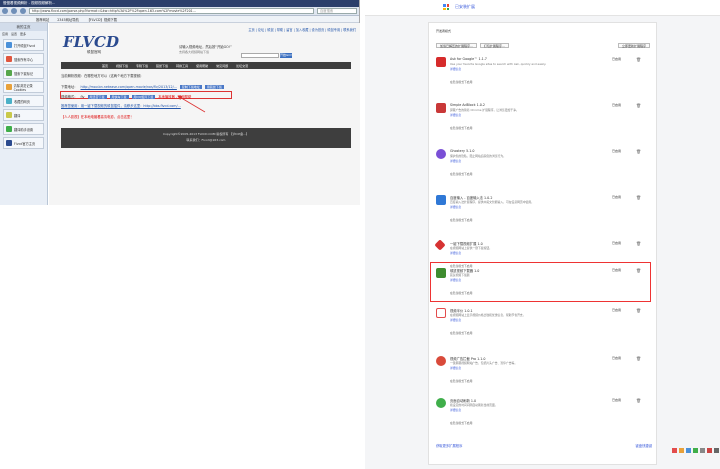  I want to click on update-button: 立即更新扩展程序, so click(633, 45).